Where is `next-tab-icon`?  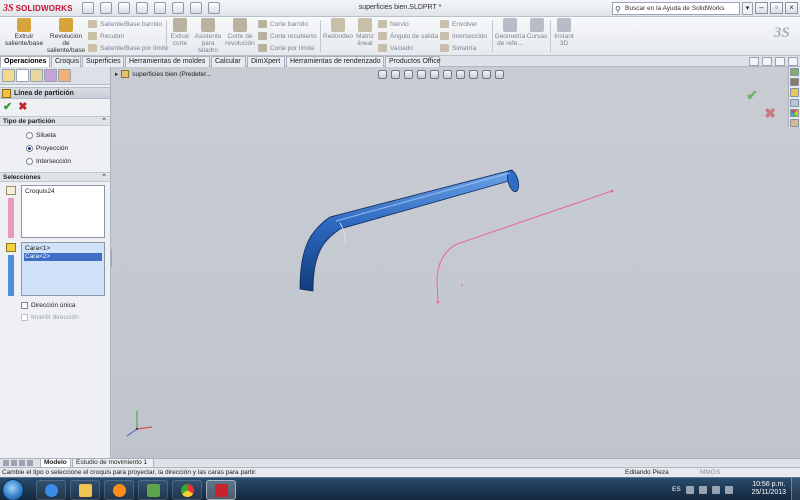
next-tab-icon is located at coordinates (22, 463).